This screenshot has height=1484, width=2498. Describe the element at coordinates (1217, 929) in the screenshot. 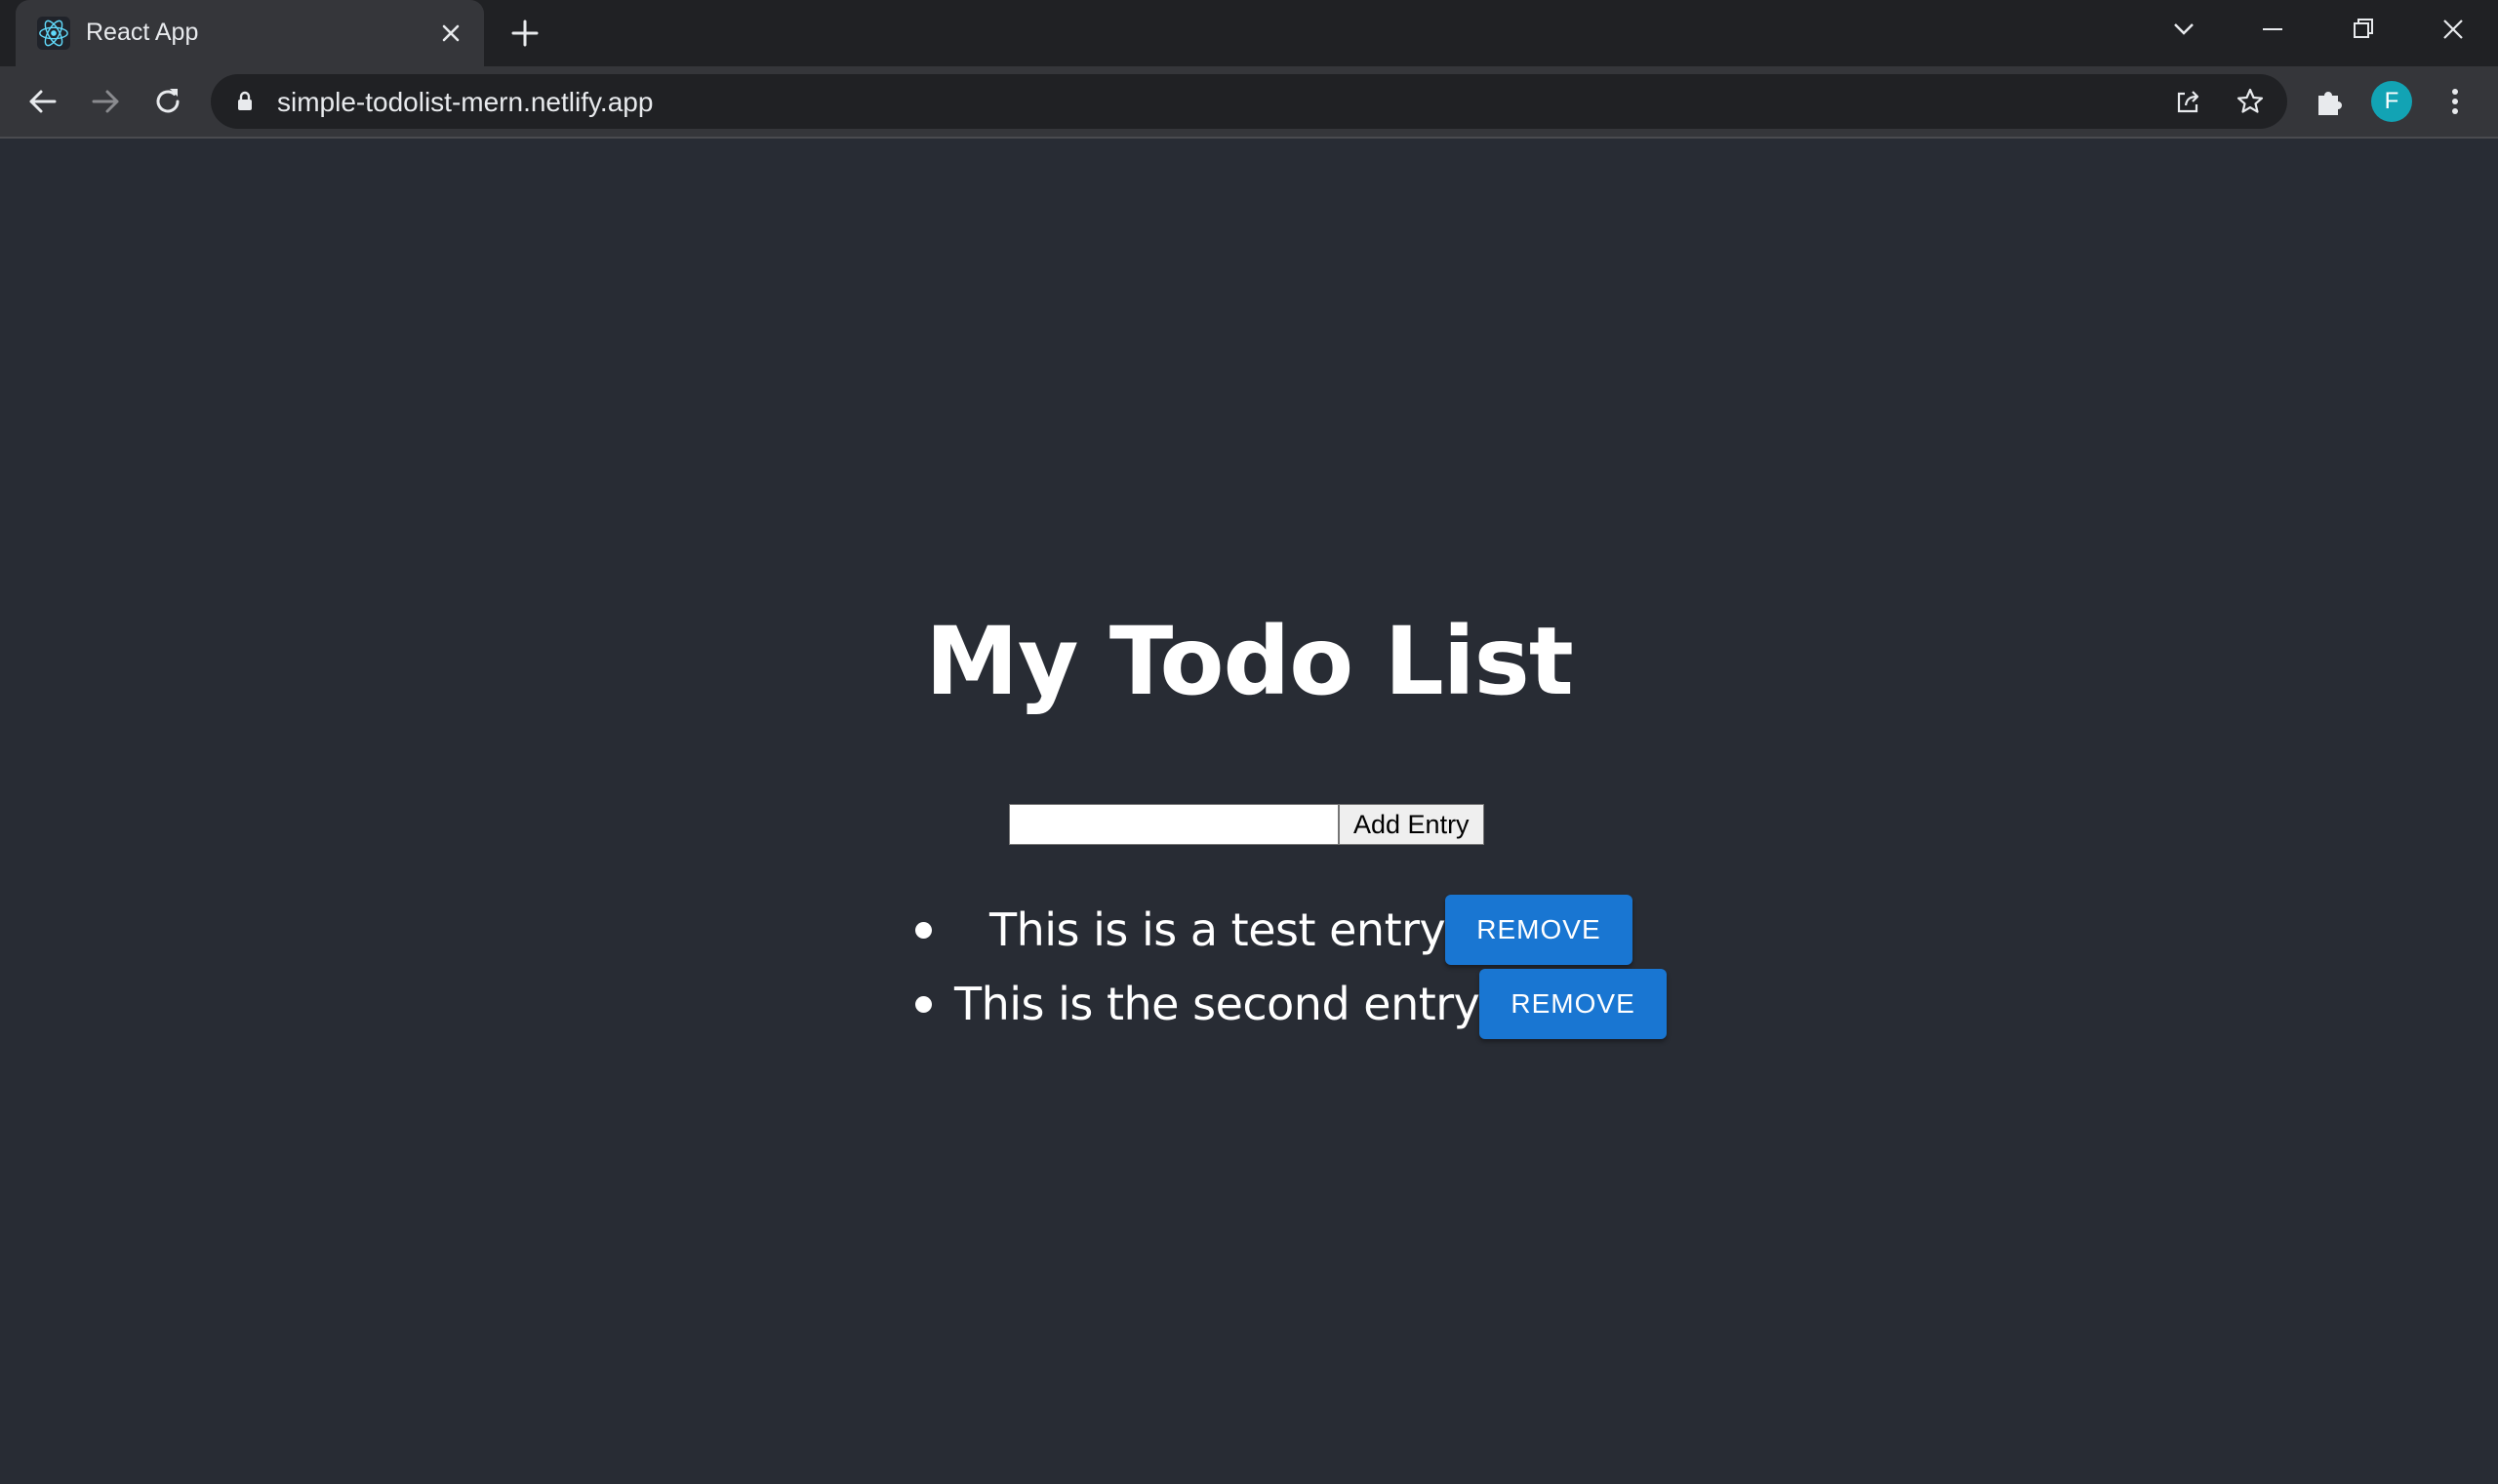

I see `todo-text: This is is a test entry` at that location.